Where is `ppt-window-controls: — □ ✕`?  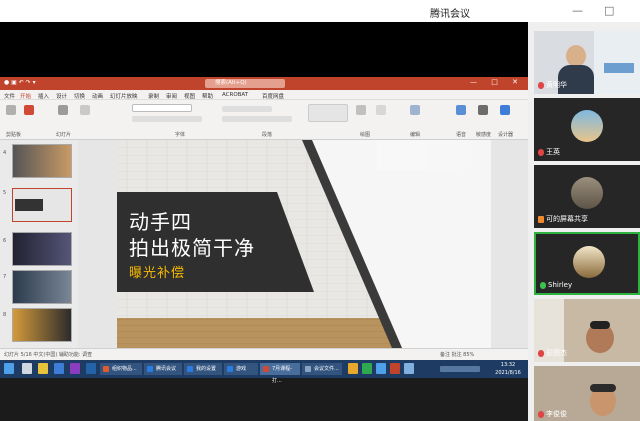 ppt-window-controls: — □ ✕ is located at coordinates (497, 82).